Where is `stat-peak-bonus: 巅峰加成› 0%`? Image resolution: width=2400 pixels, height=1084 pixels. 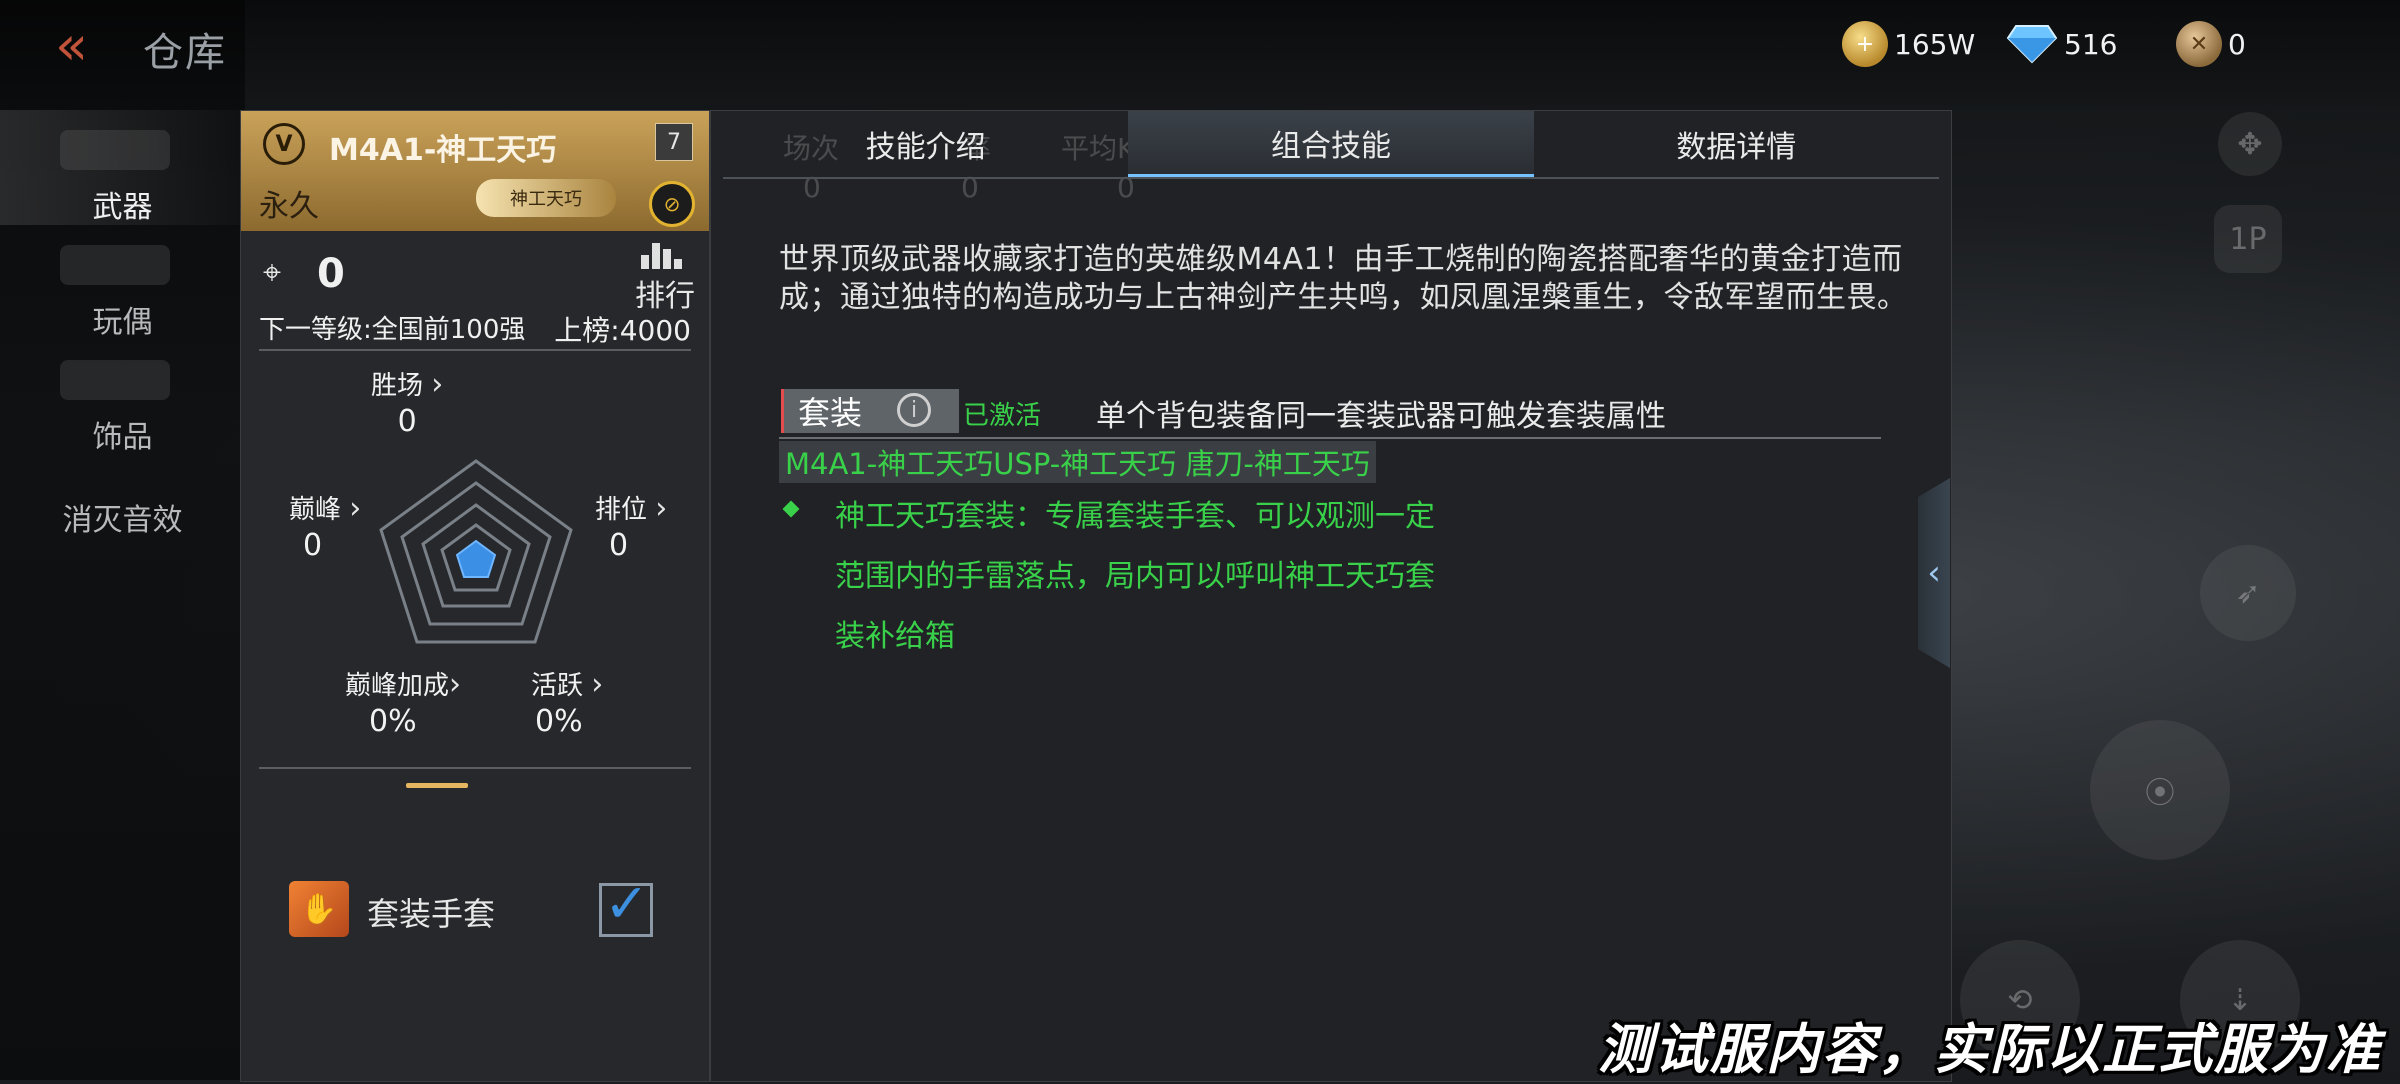 stat-peak-bonus: 巅峰加成› 0% is located at coordinates (403, 702).